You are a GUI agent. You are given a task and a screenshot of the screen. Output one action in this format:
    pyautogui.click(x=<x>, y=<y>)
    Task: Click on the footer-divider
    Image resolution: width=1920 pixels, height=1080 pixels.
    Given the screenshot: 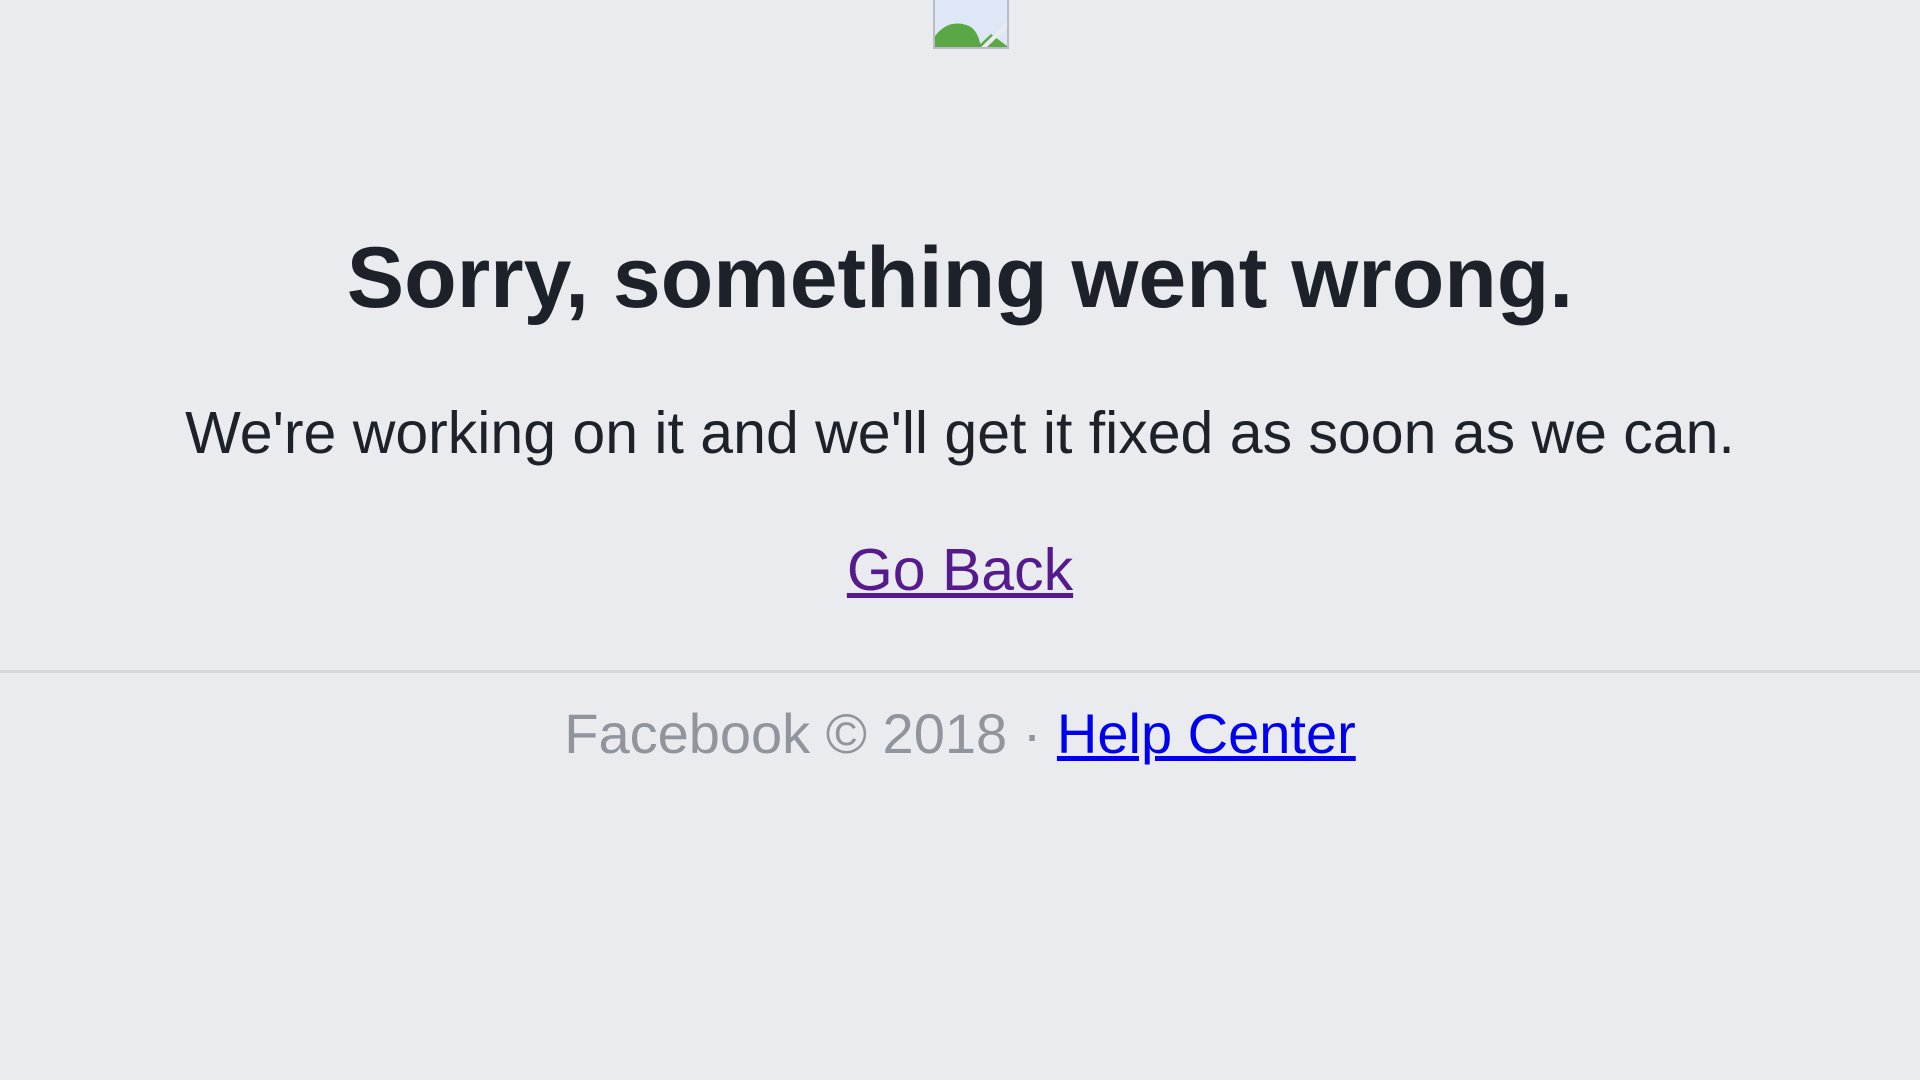 What is the action you would take?
    pyautogui.click(x=960, y=671)
    